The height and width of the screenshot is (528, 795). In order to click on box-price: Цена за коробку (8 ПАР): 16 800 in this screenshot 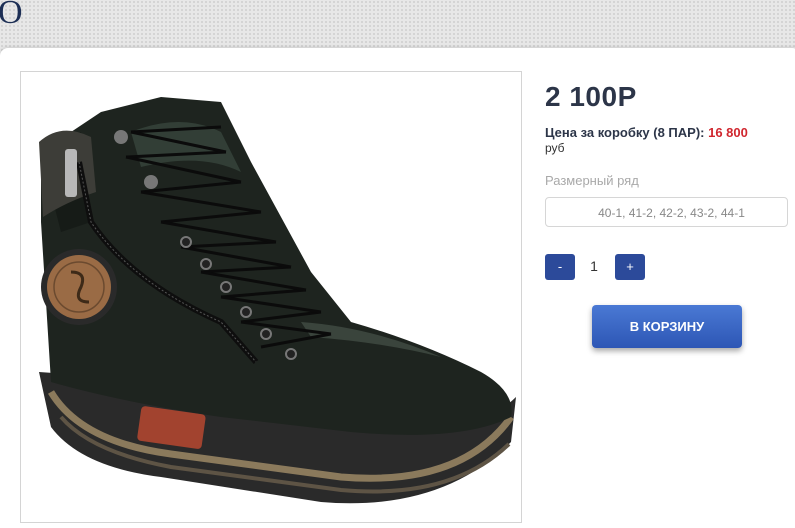, I will do `click(646, 132)`.